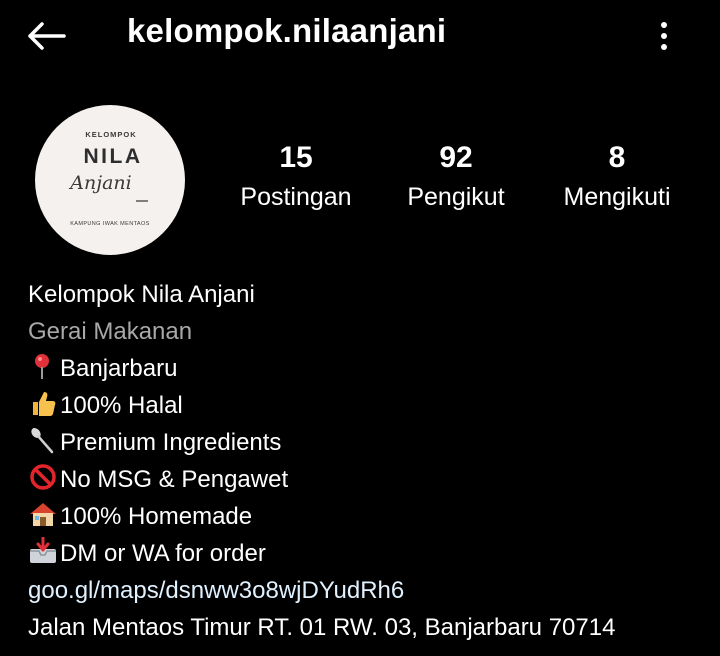  Describe the element at coordinates (368, 368) in the screenshot. I see `bio-line-location: Banjarbaru` at that location.